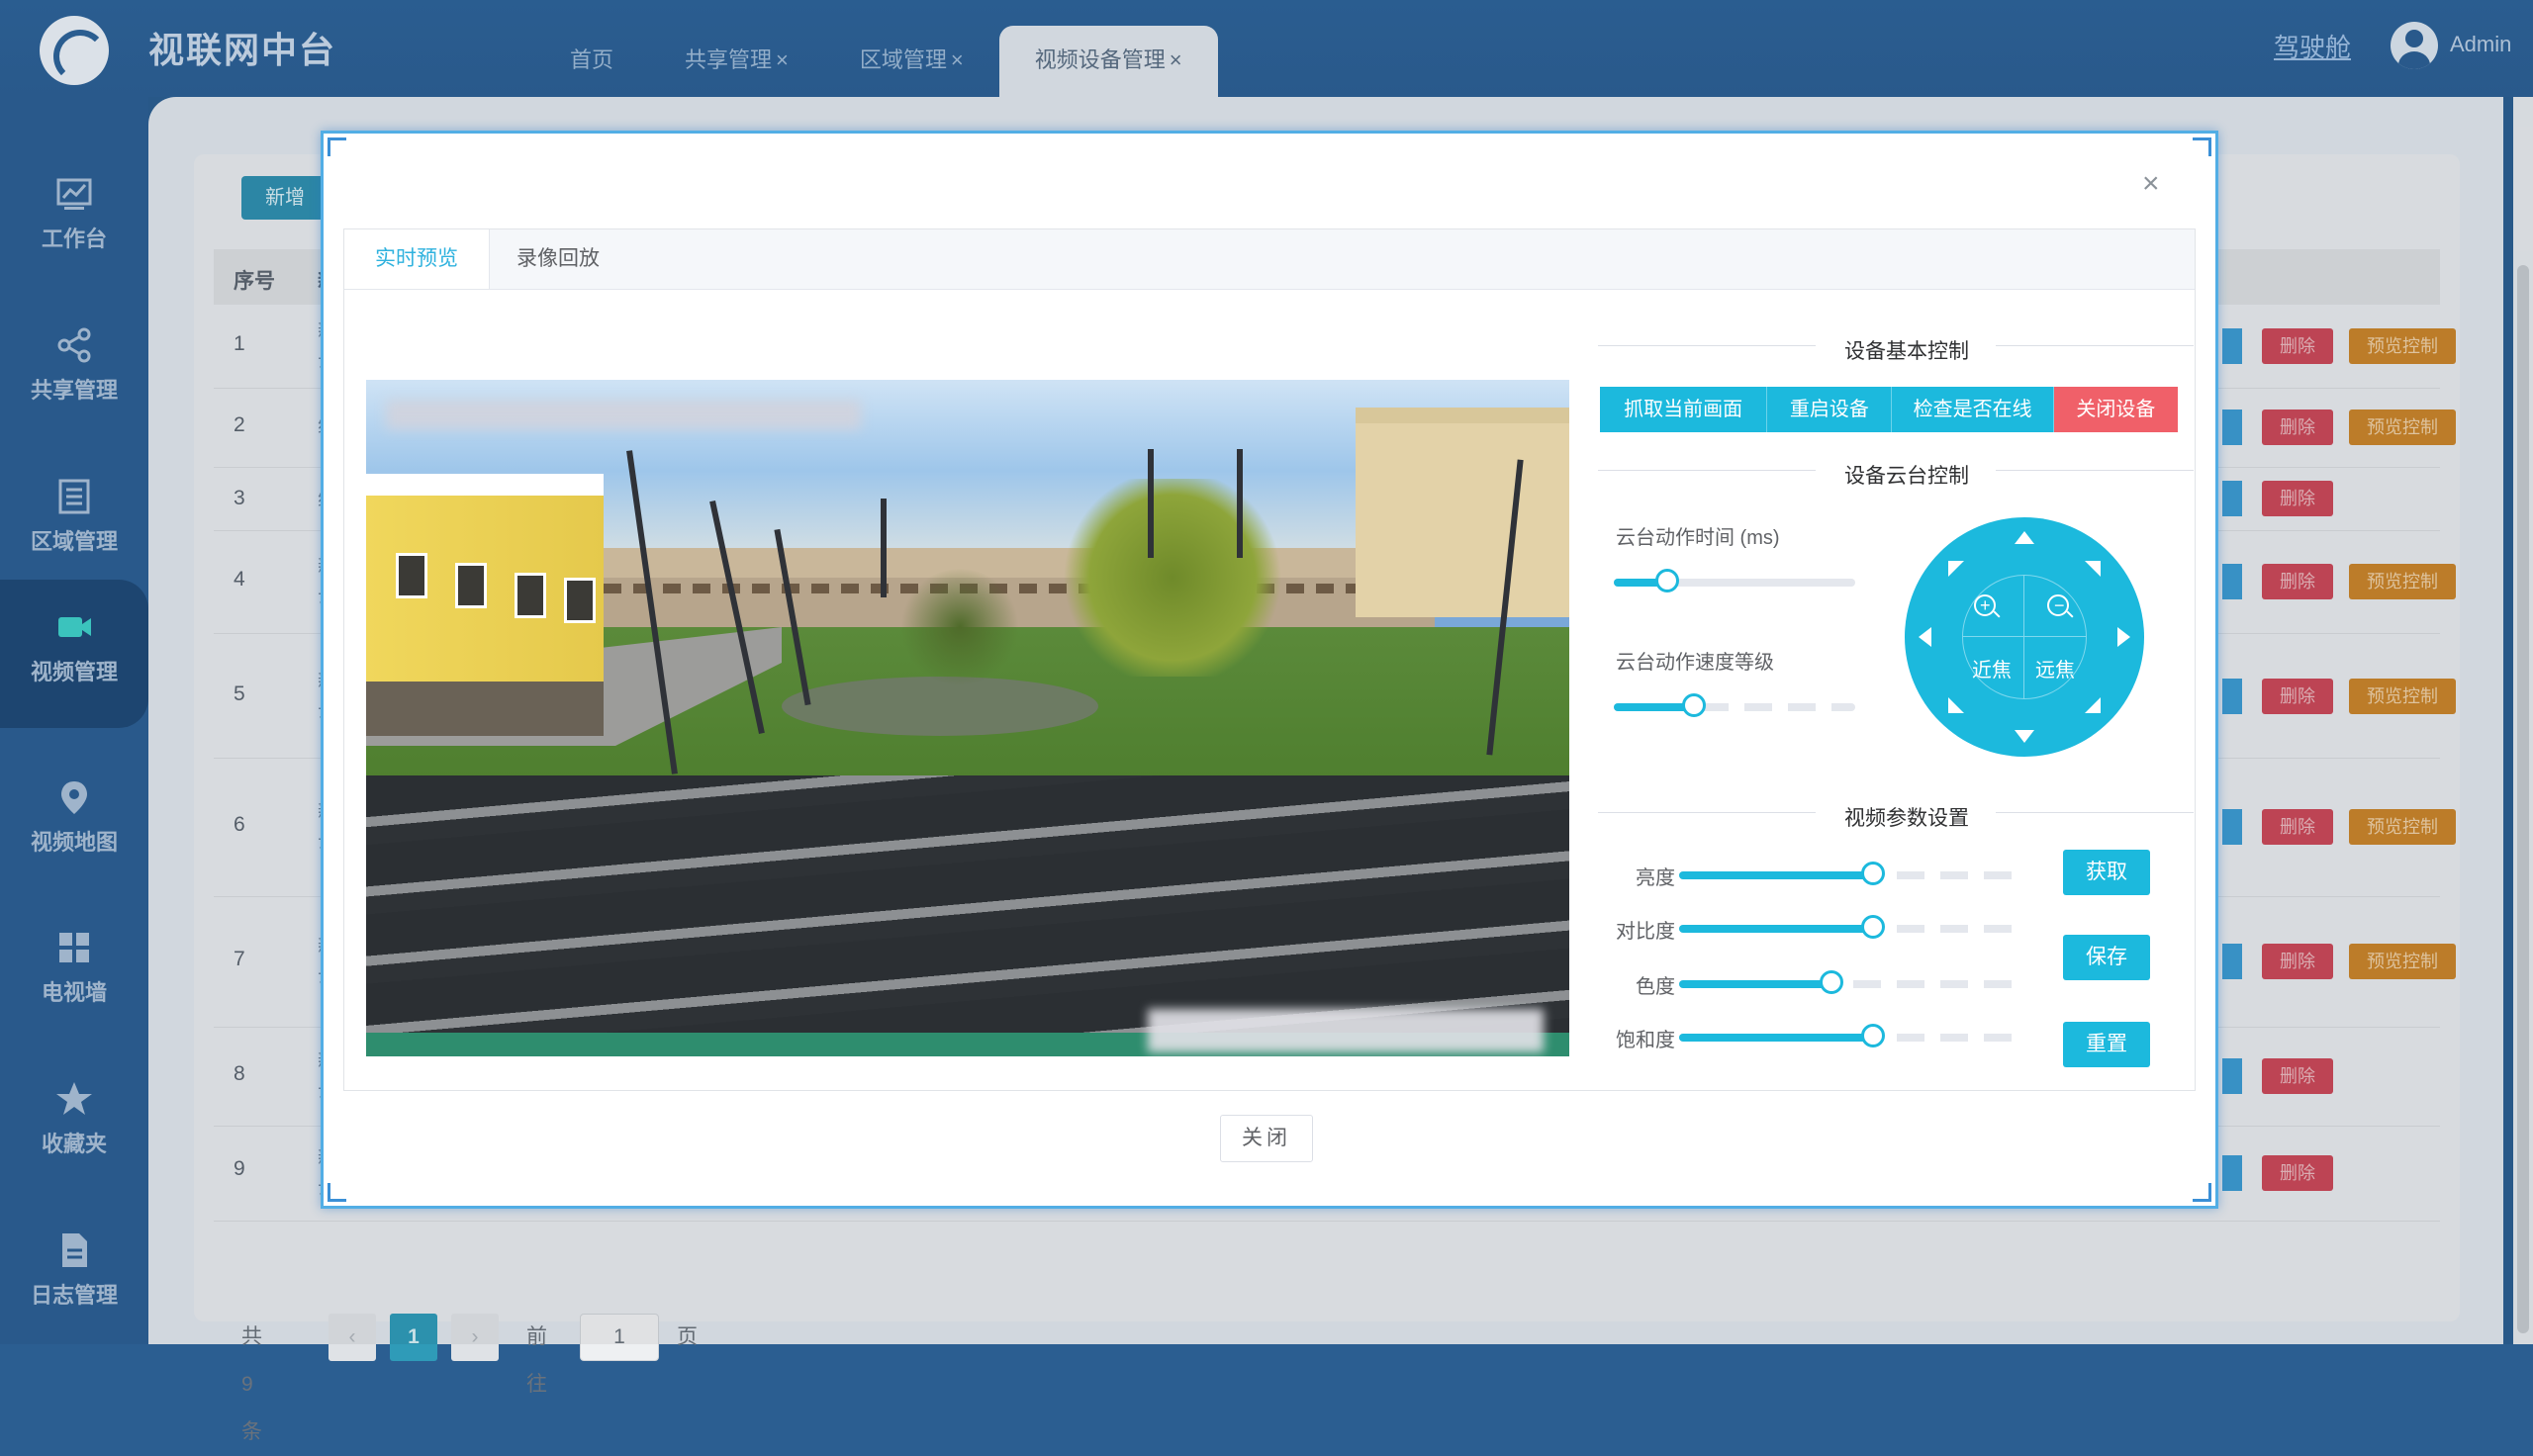 The image size is (2533, 1456). What do you see at coordinates (1463, 512) in the screenshot?
I see `video-building-right` at bounding box center [1463, 512].